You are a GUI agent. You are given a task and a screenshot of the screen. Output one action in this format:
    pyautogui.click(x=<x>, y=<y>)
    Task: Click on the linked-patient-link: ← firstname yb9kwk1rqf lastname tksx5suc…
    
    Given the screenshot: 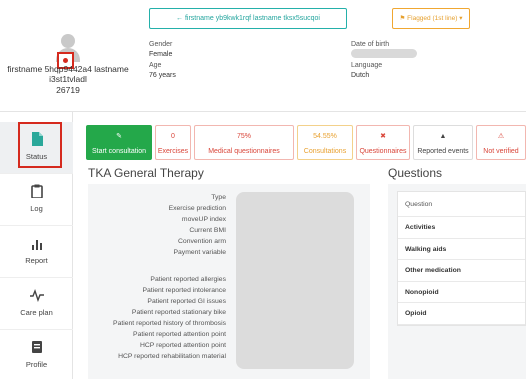 What is the action you would take?
    pyautogui.click(x=248, y=18)
    